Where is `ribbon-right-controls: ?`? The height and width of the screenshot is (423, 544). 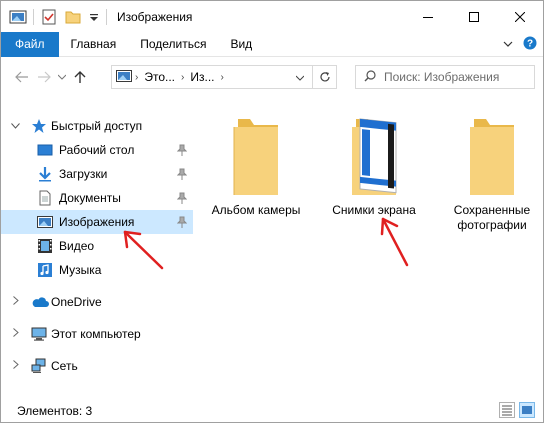
ribbon-right-controls: ? is located at coordinates (520, 44).